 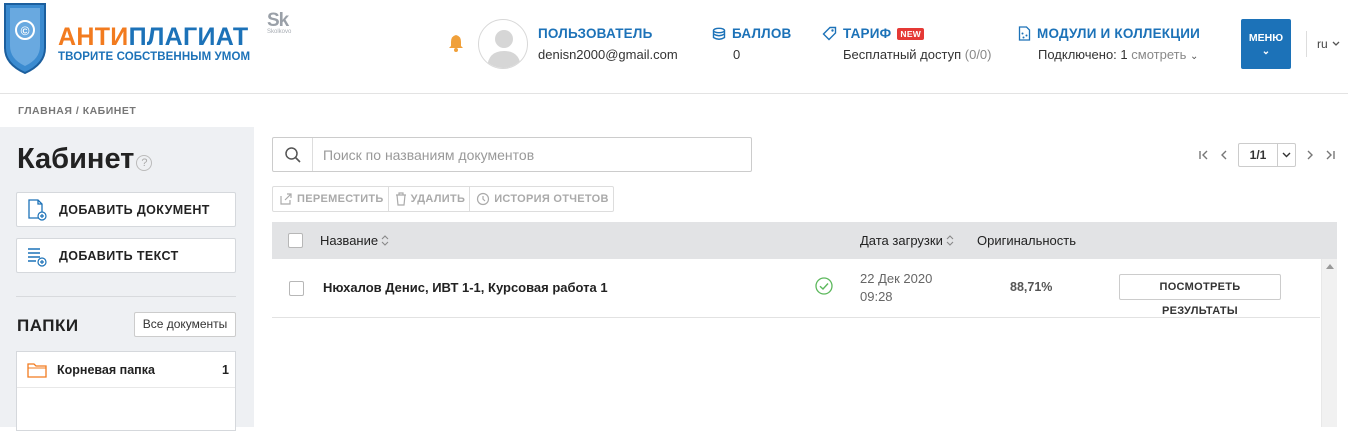 I want to click on trash-icon, so click(x=400, y=199).